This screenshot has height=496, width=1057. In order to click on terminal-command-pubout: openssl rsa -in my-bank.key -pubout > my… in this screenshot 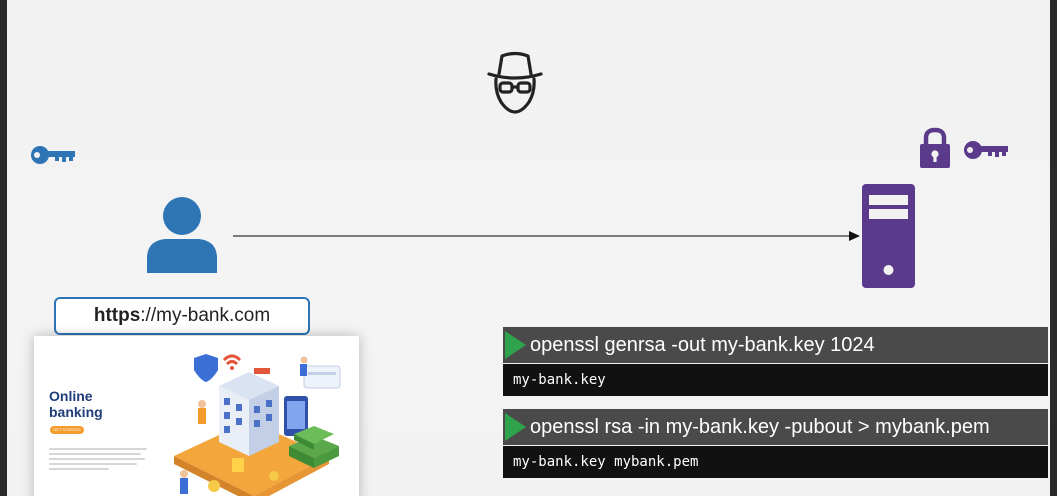, I will do `click(775, 427)`.